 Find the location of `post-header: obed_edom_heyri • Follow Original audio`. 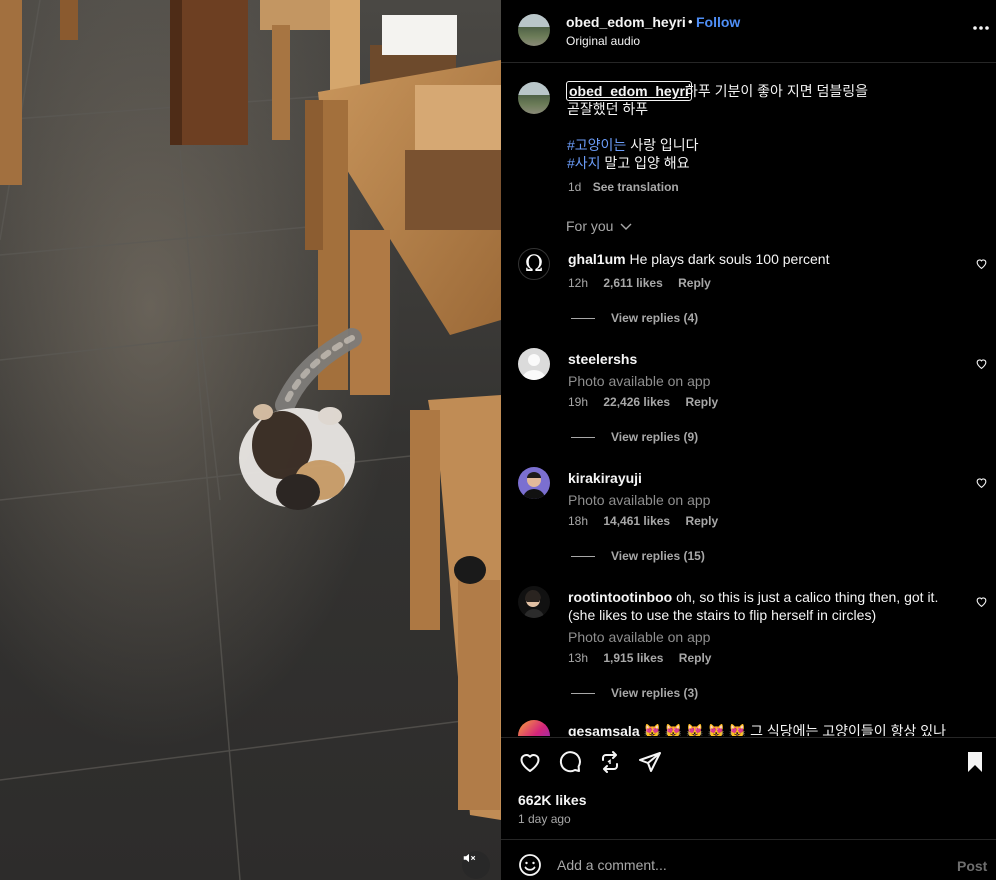

post-header: obed_edom_heyri • Follow Original audio is located at coordinates (748, 31).